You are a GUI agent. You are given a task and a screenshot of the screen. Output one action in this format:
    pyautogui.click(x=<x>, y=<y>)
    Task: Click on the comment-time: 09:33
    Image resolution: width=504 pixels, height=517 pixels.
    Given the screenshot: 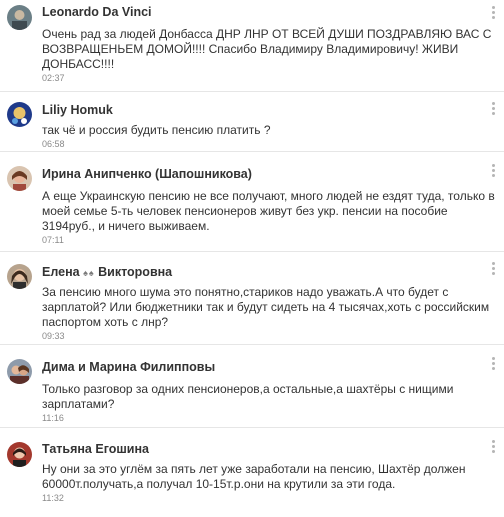 What is the action you would take?
    pyautogui.click(x=53, y=336)
    